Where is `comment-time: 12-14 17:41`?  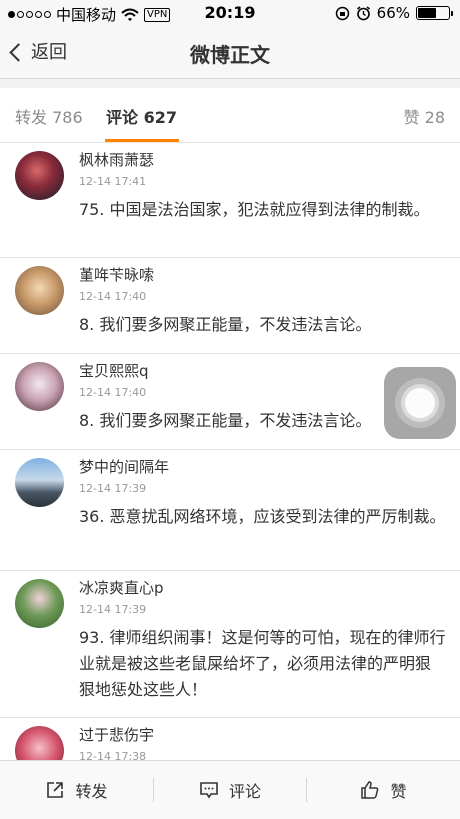 comment-time: 12-14 17:41 is located at coordinates (113, 181).